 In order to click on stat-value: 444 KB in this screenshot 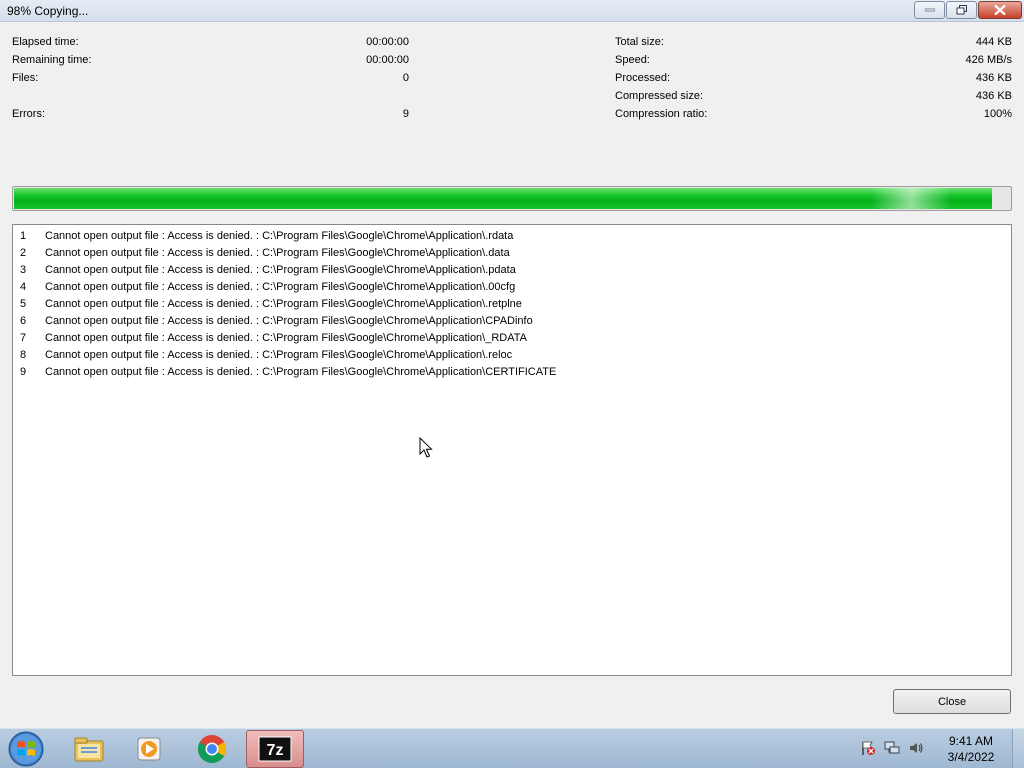, I will do `click(993, 42)`.